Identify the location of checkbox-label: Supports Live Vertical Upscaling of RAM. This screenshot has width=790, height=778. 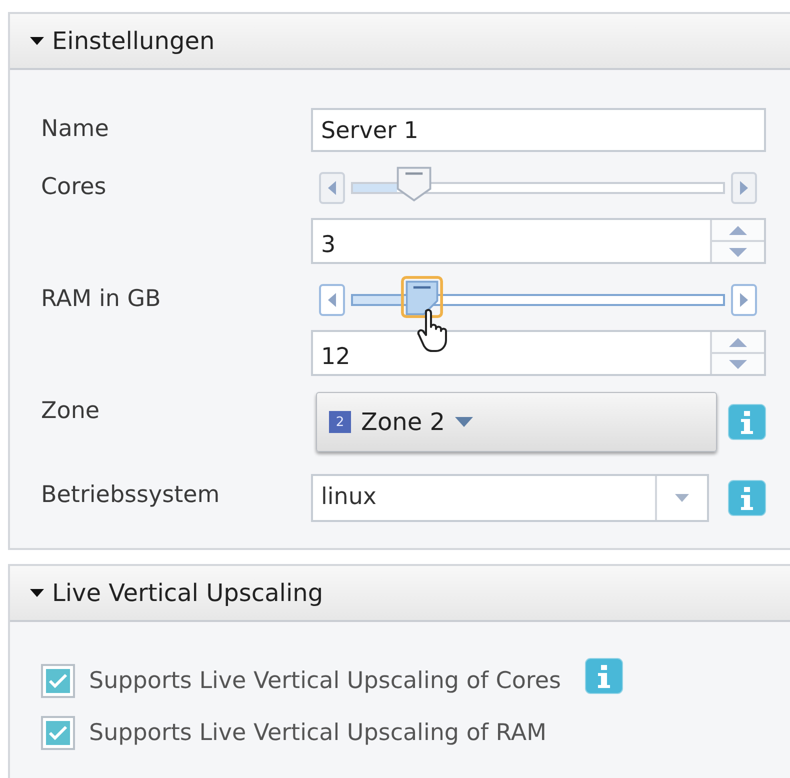
(317, 733).